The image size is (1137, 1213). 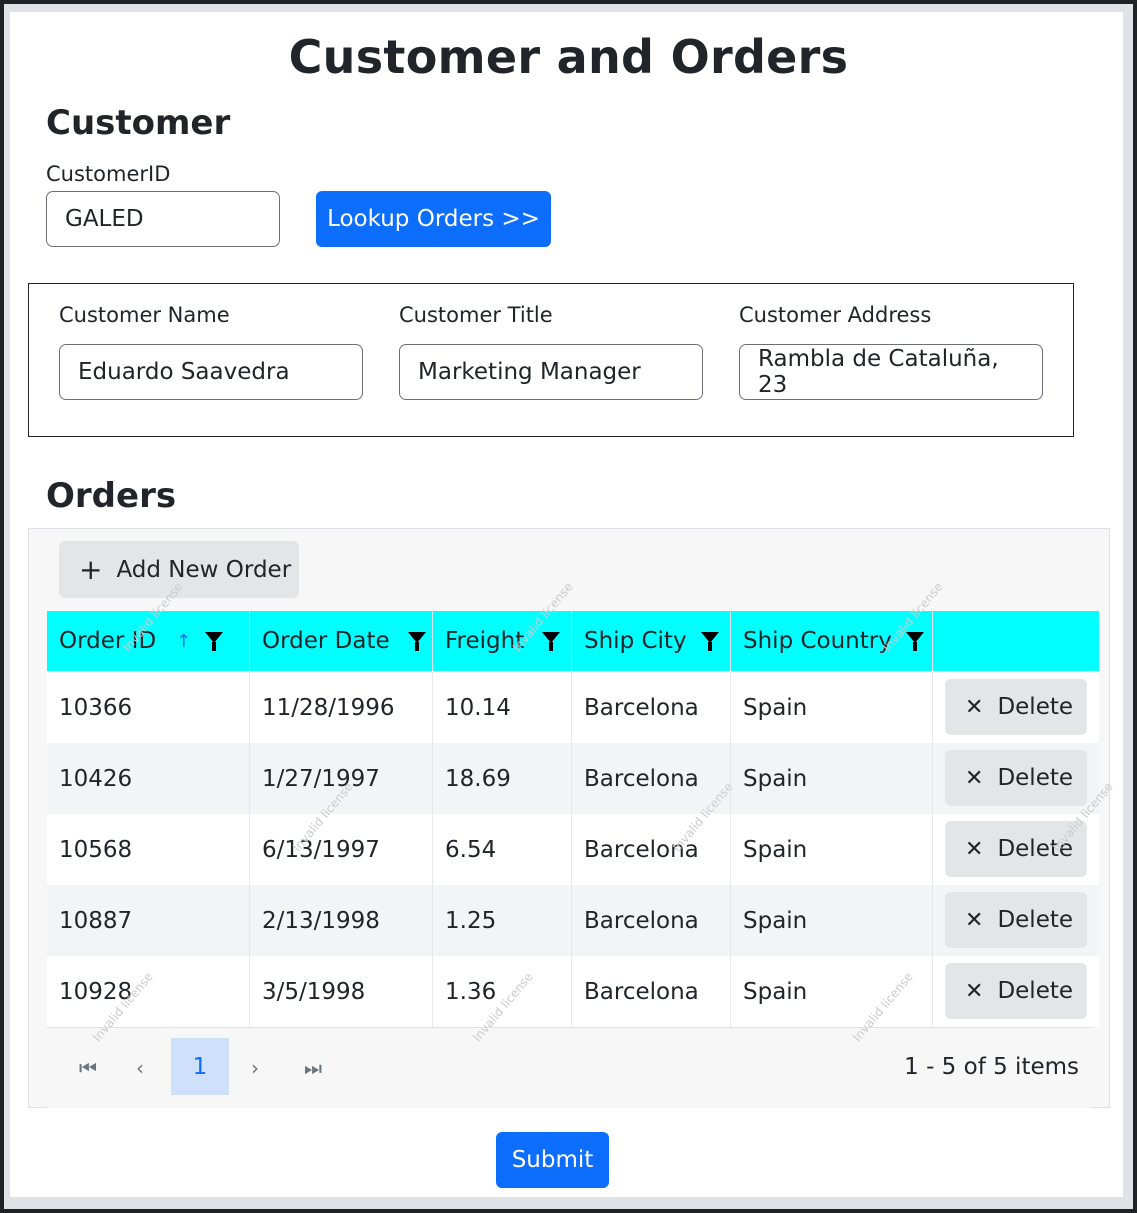 I want to click on order-id-cell: 10887, so click(x=148, y=920).